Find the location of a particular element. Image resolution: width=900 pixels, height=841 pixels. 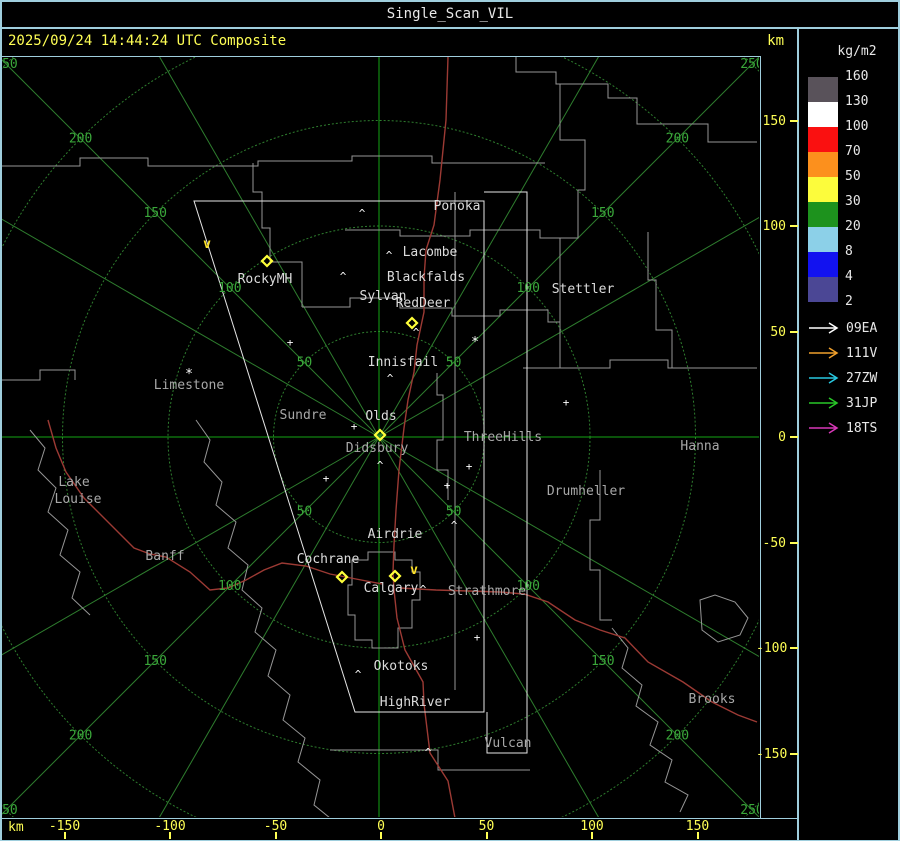

city-label: HighRiver is located at coordinates (415, 702).